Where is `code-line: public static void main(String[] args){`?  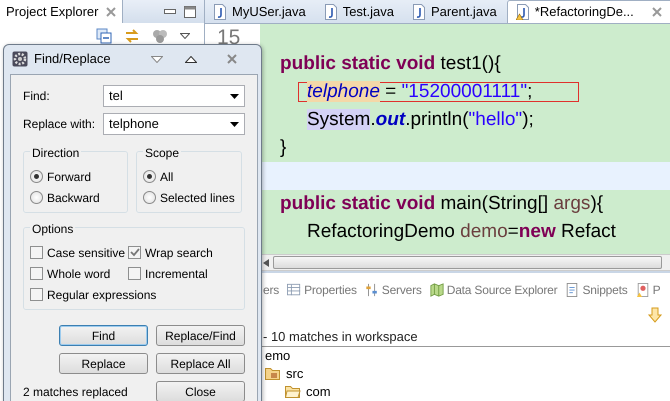
code-line: public static void main(String[] args){ is located at coordinates (441, 204).